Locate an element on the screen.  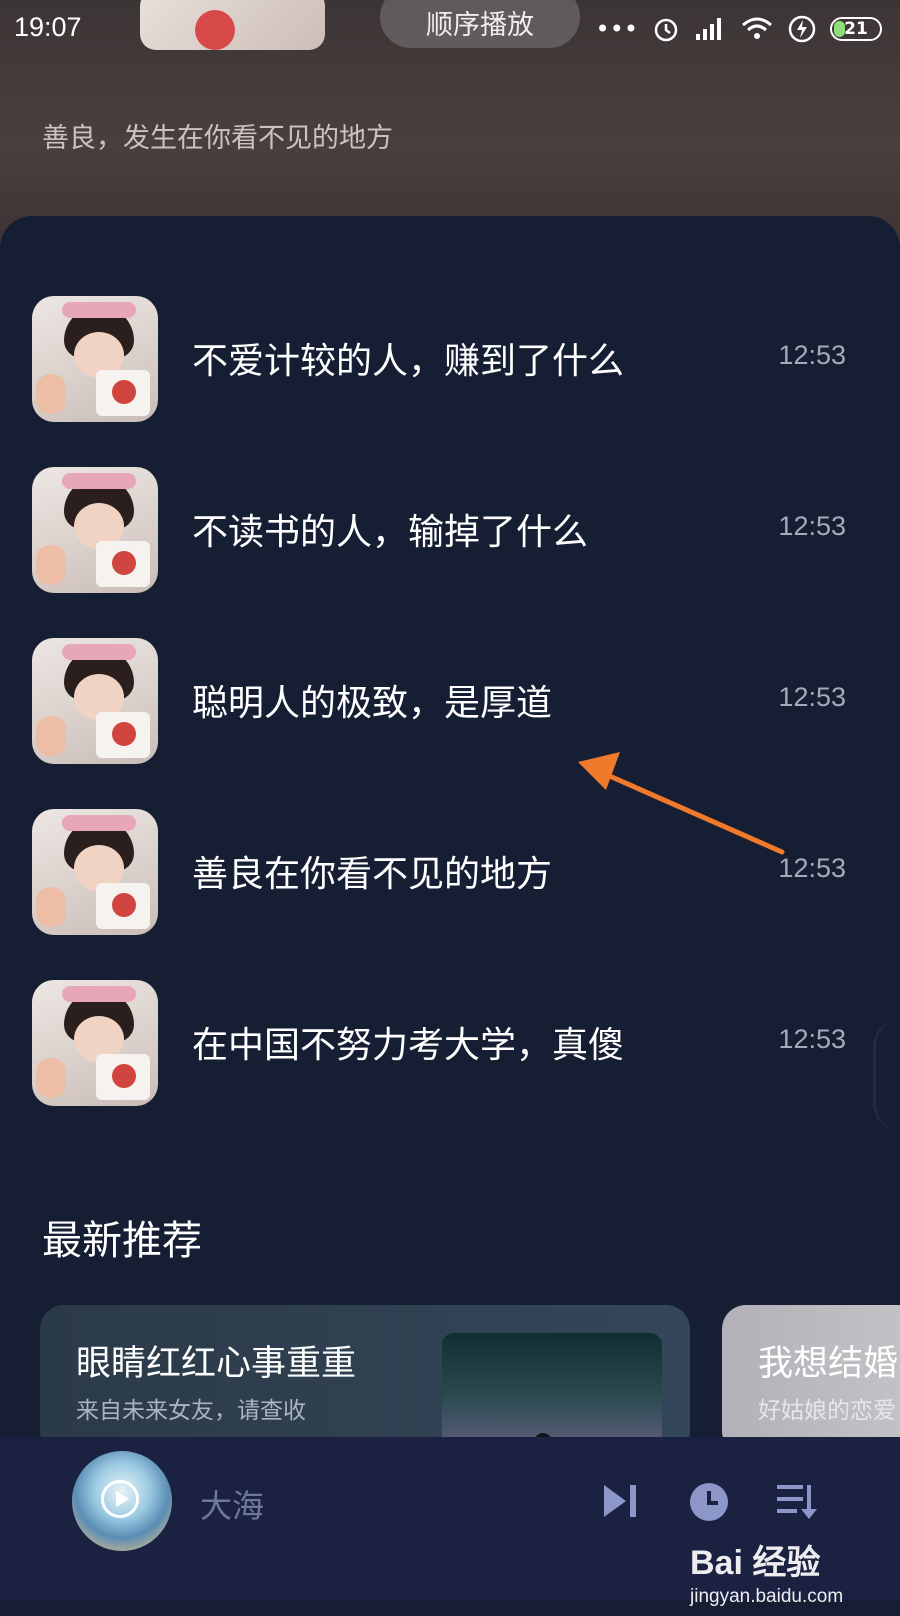
playlist-icon is located at coordinates (797, 1501).